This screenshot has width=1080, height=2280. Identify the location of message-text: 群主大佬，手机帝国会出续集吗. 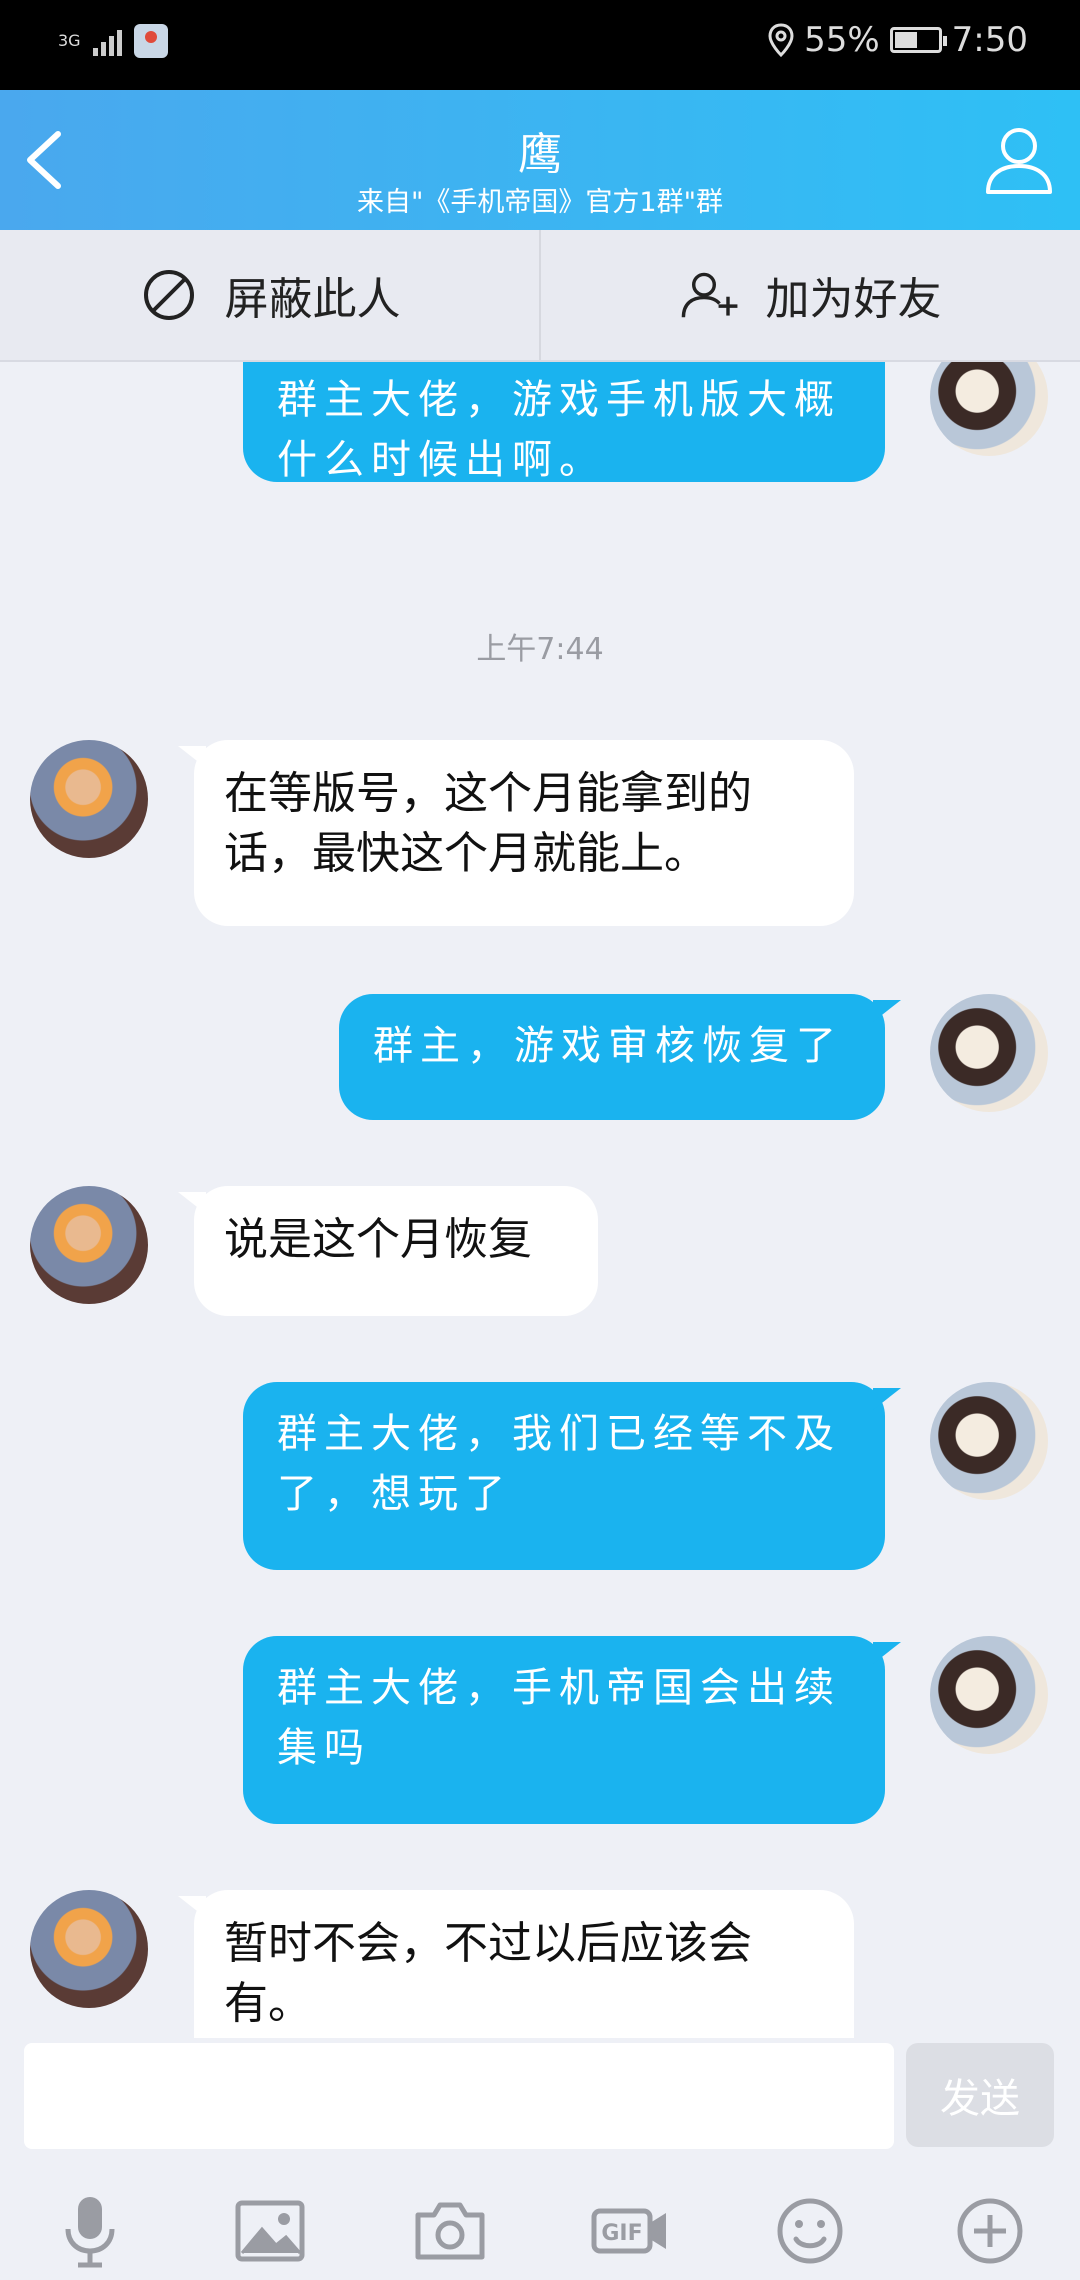
(559, 1718).